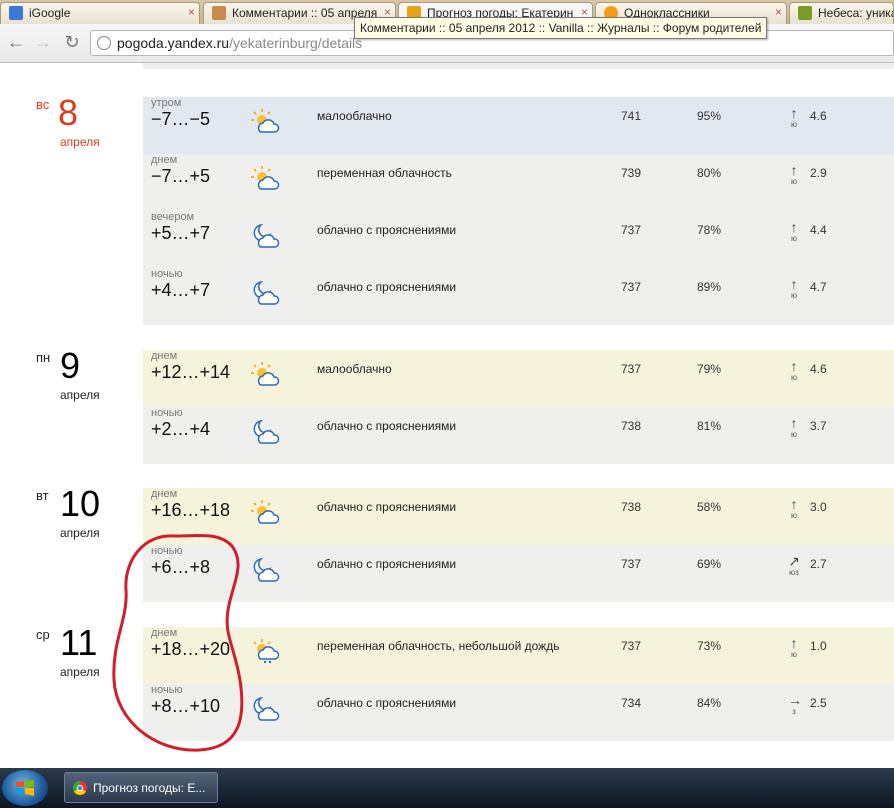 The height and width of the screenshot is (808, 894). Describe the element at coordinates (709, 116) in the screenshot. I see `humidity: 95%` at that location.